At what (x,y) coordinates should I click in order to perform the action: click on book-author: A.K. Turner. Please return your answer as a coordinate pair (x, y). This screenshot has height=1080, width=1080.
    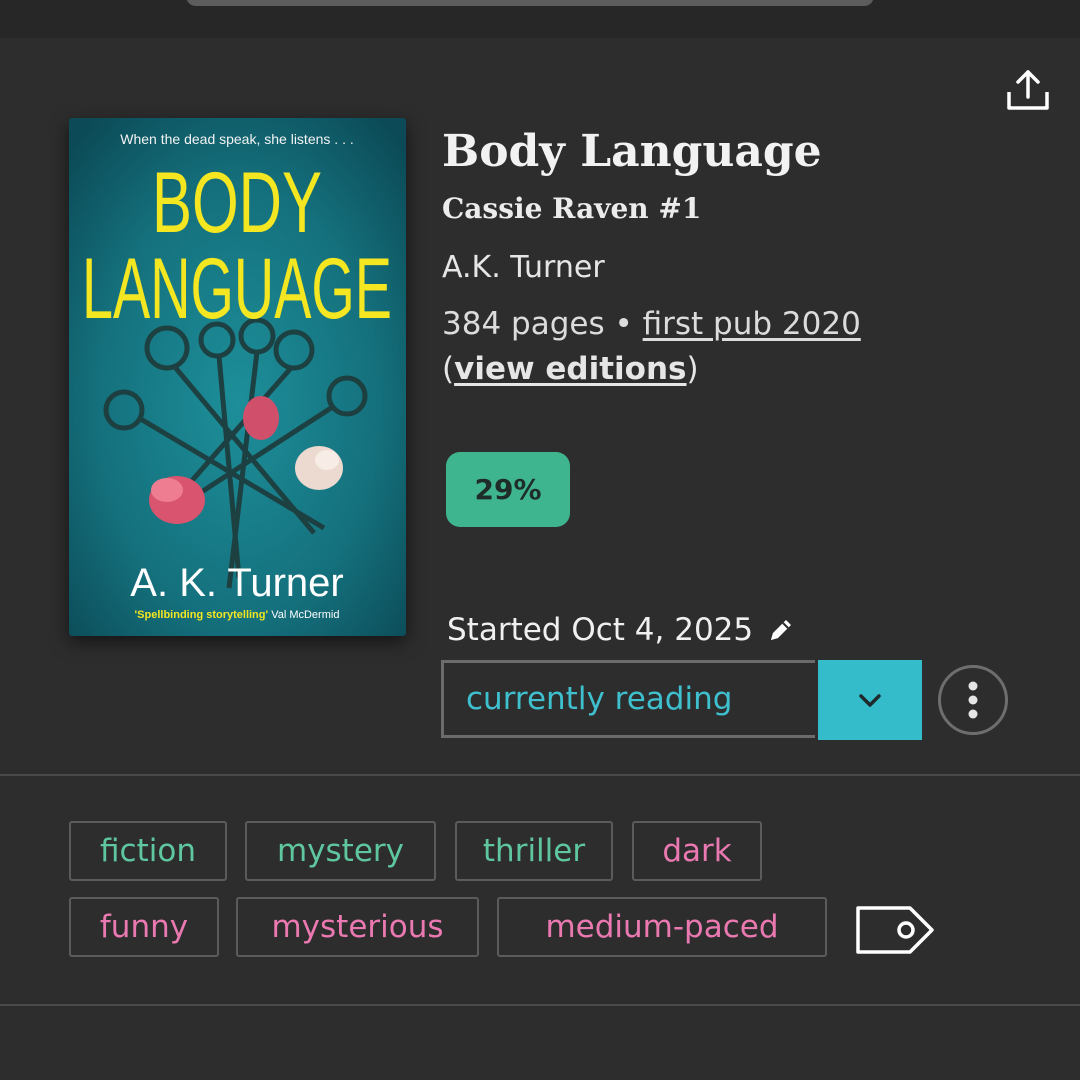
    Looking at the image, I should click on (523, 267).